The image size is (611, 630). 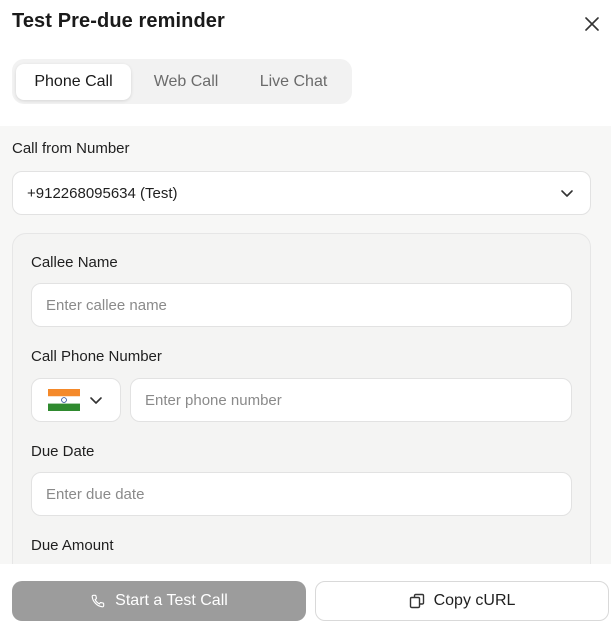 I want to click on close-icon, so click(x=592, y=24).